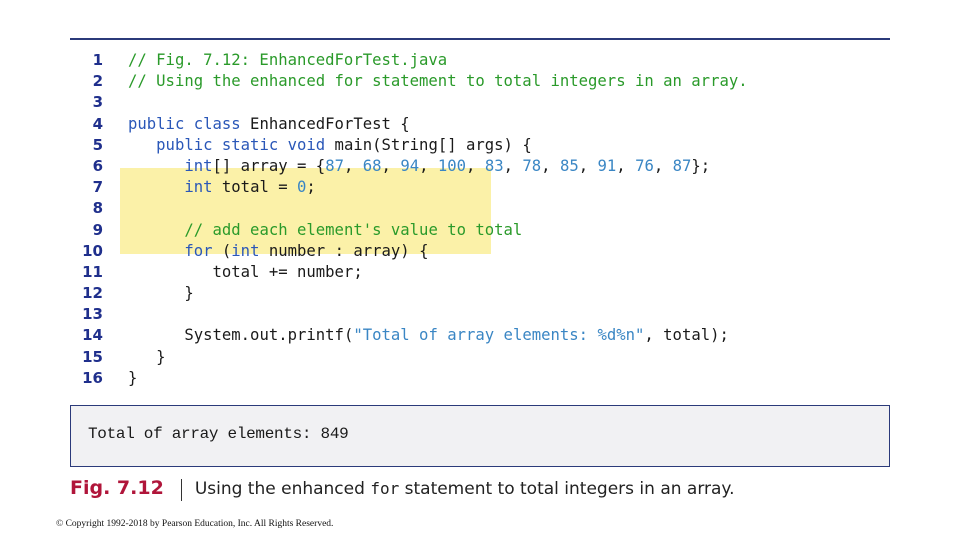  I want to click on code-comment: // Fig. 7.12: EnhancedForTest.java, so click(288, 60).